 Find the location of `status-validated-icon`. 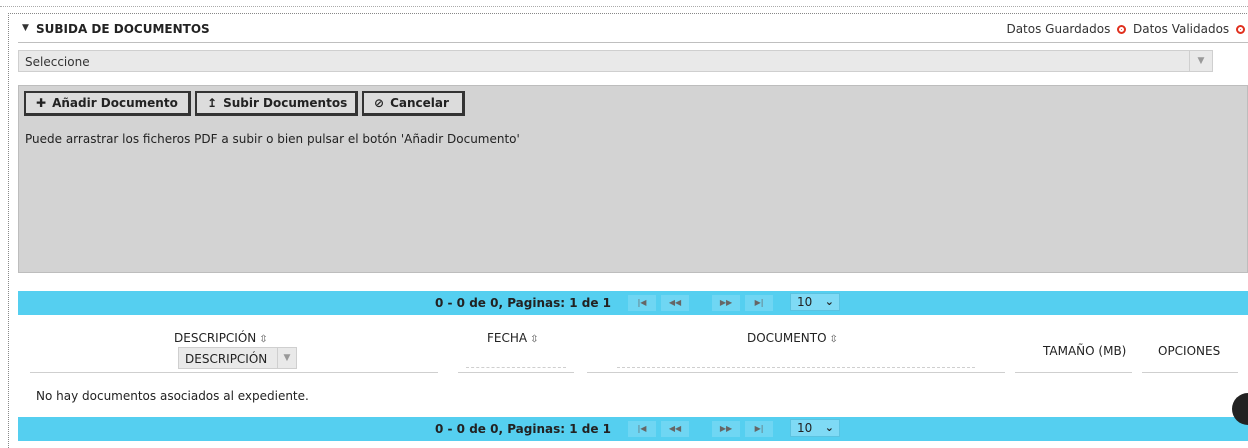

status-validated-icon is located at coordinates (1240, 29).